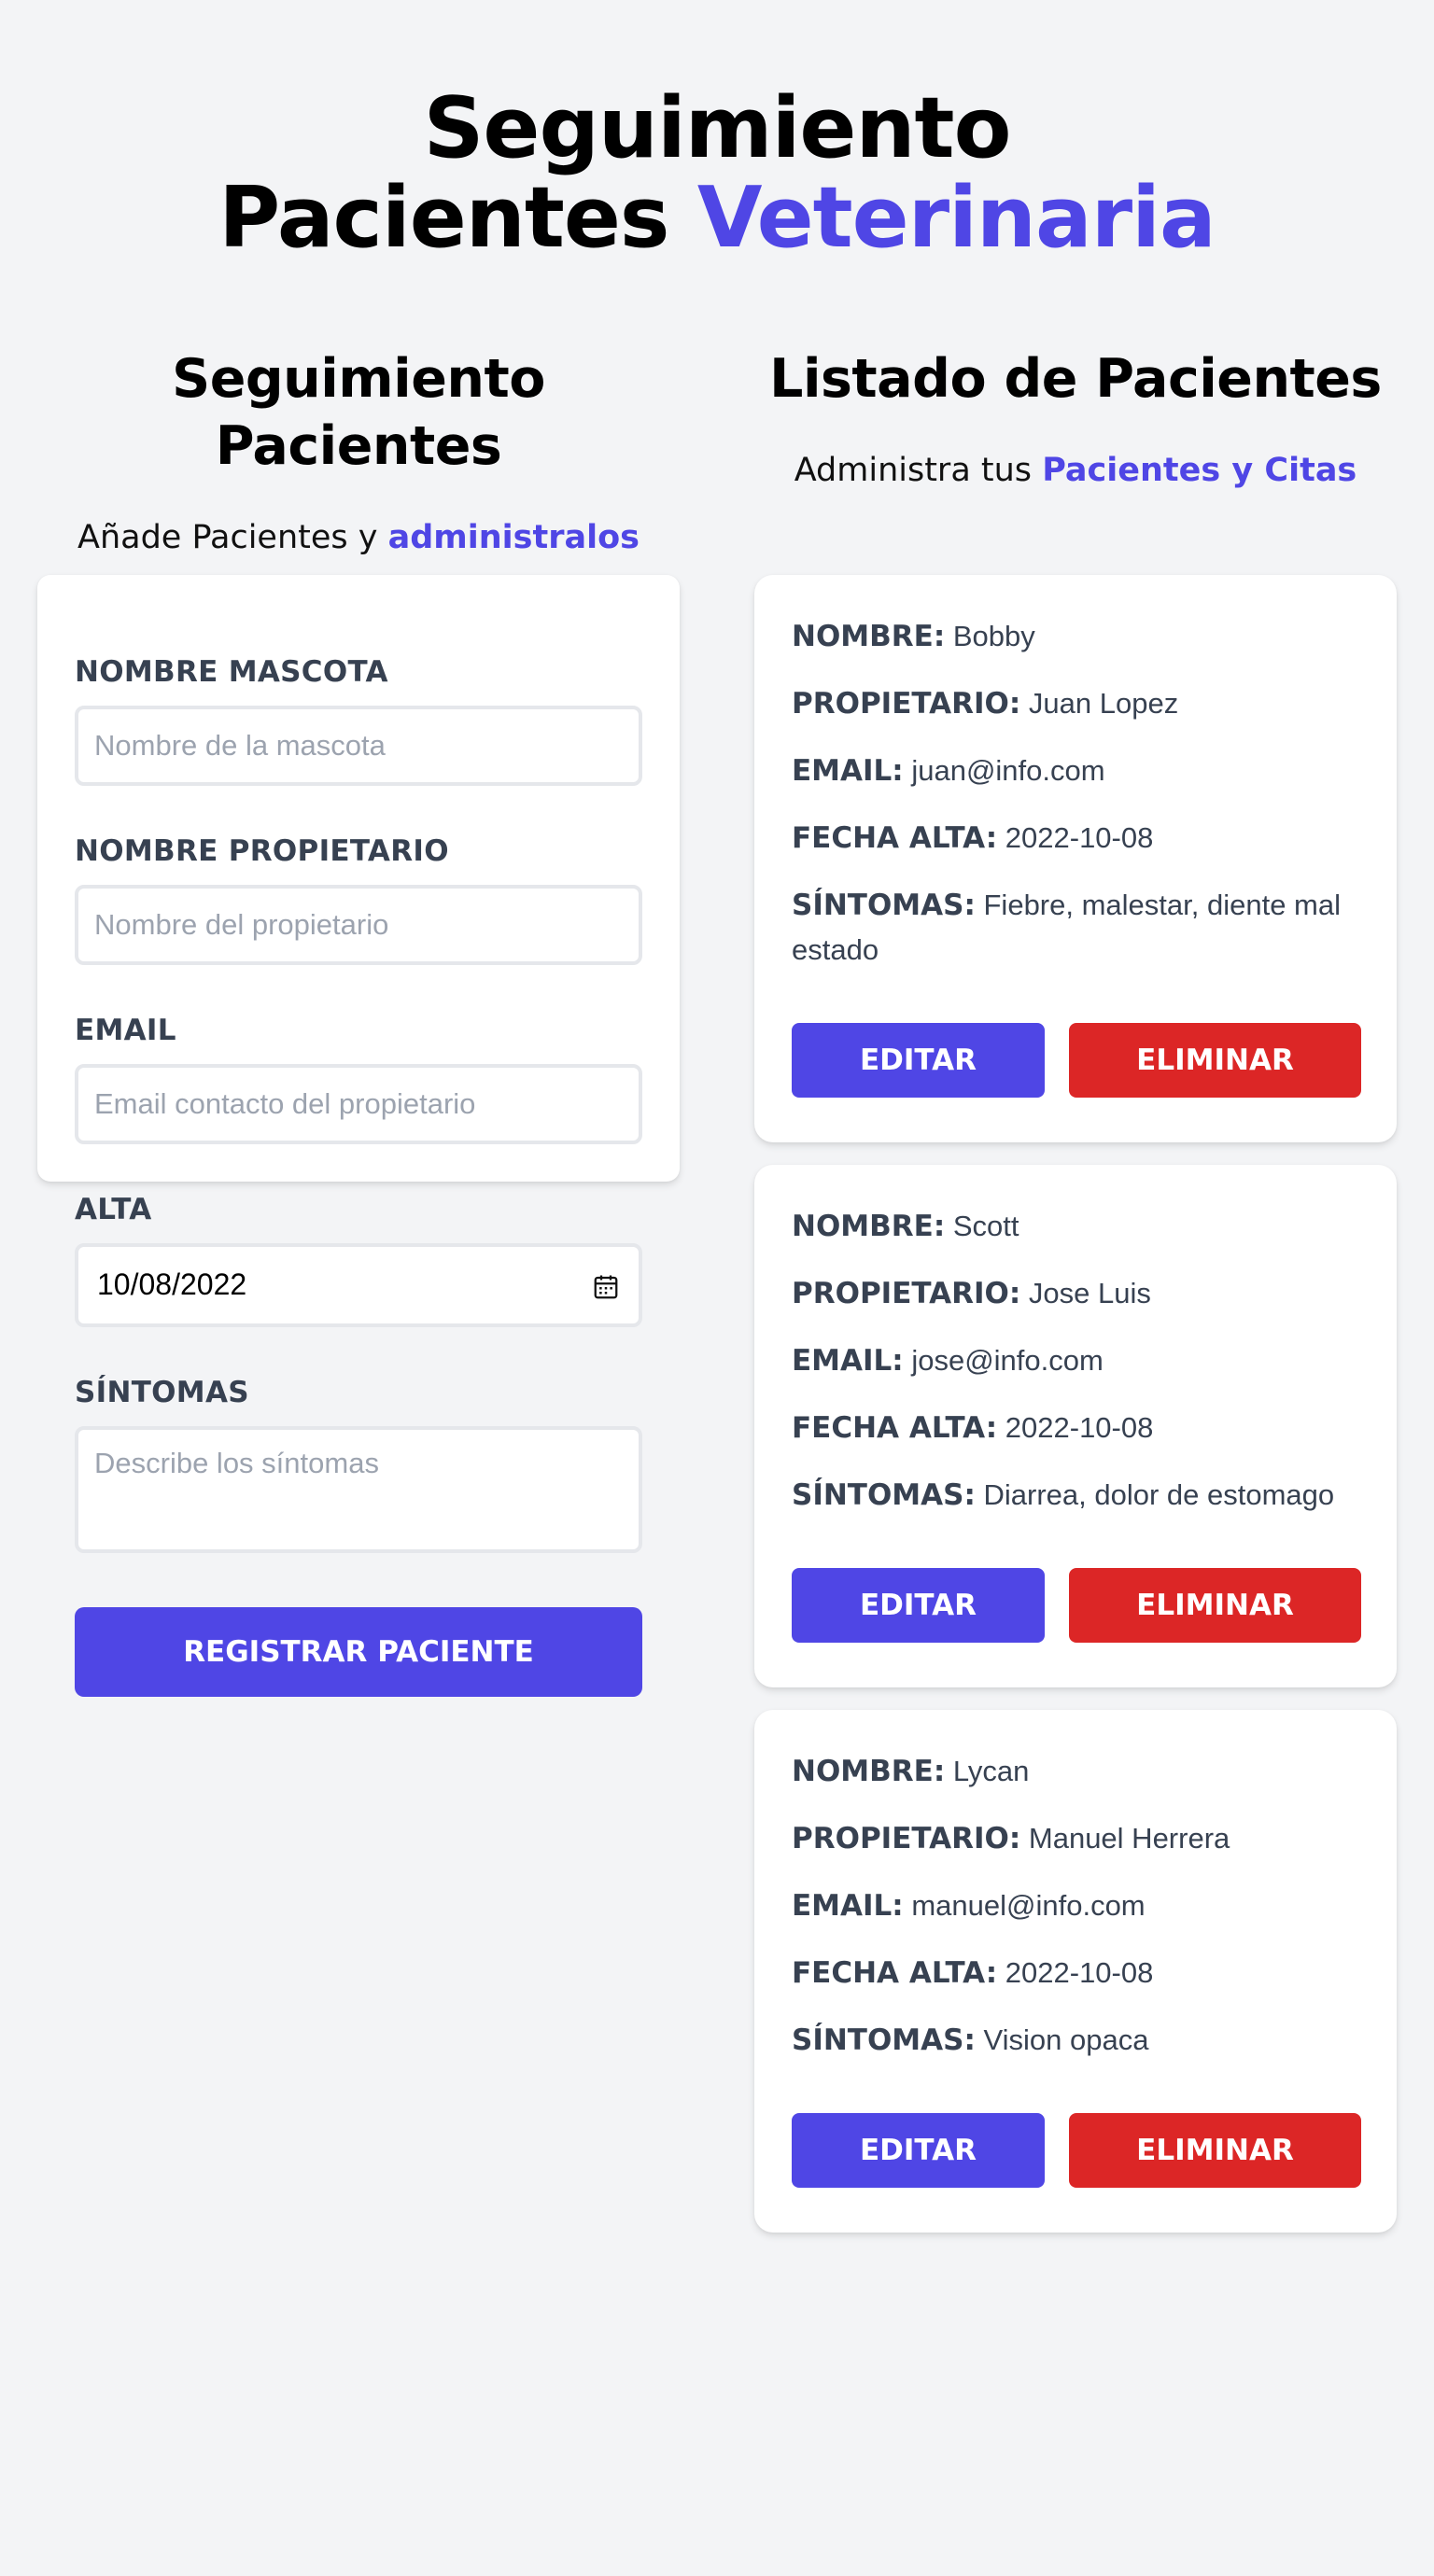 The width and height of the screenshot is (1434, 2576). Describe the element at coordinates (172, 1284) in the screenshot. I see `alta-date-value: 10/08/2022` at that location.